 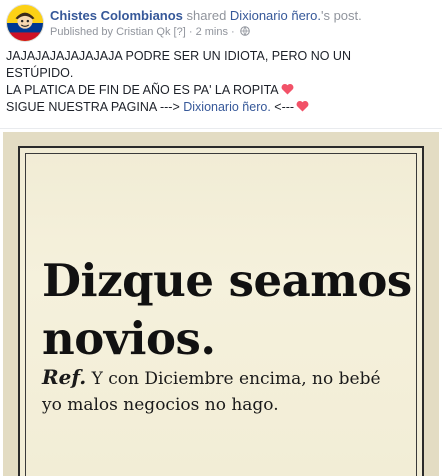 I want to click on follow-suffix: <---, so click(x=284, y=107).